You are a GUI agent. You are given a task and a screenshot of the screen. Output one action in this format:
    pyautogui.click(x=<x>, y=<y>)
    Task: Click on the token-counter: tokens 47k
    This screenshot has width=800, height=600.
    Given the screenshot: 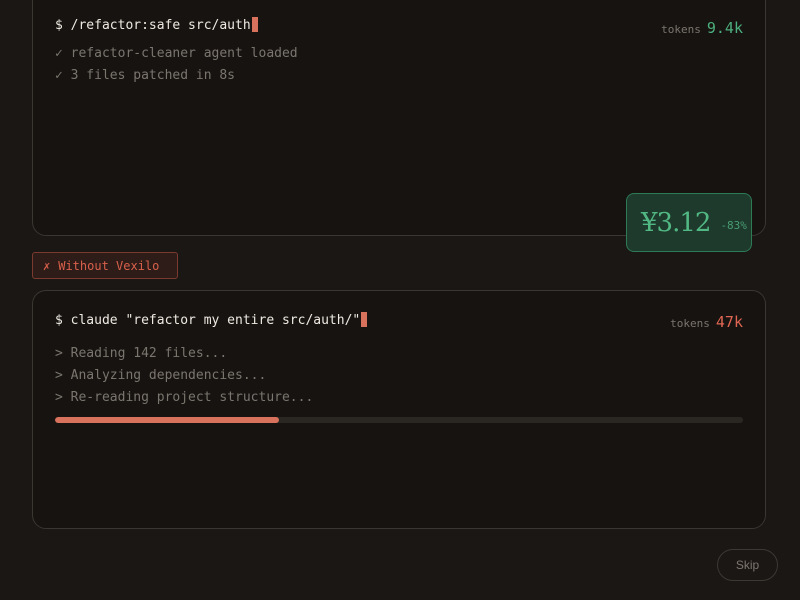 What is the action you would take?
    pyautogui.click(x=706, y=322)
    